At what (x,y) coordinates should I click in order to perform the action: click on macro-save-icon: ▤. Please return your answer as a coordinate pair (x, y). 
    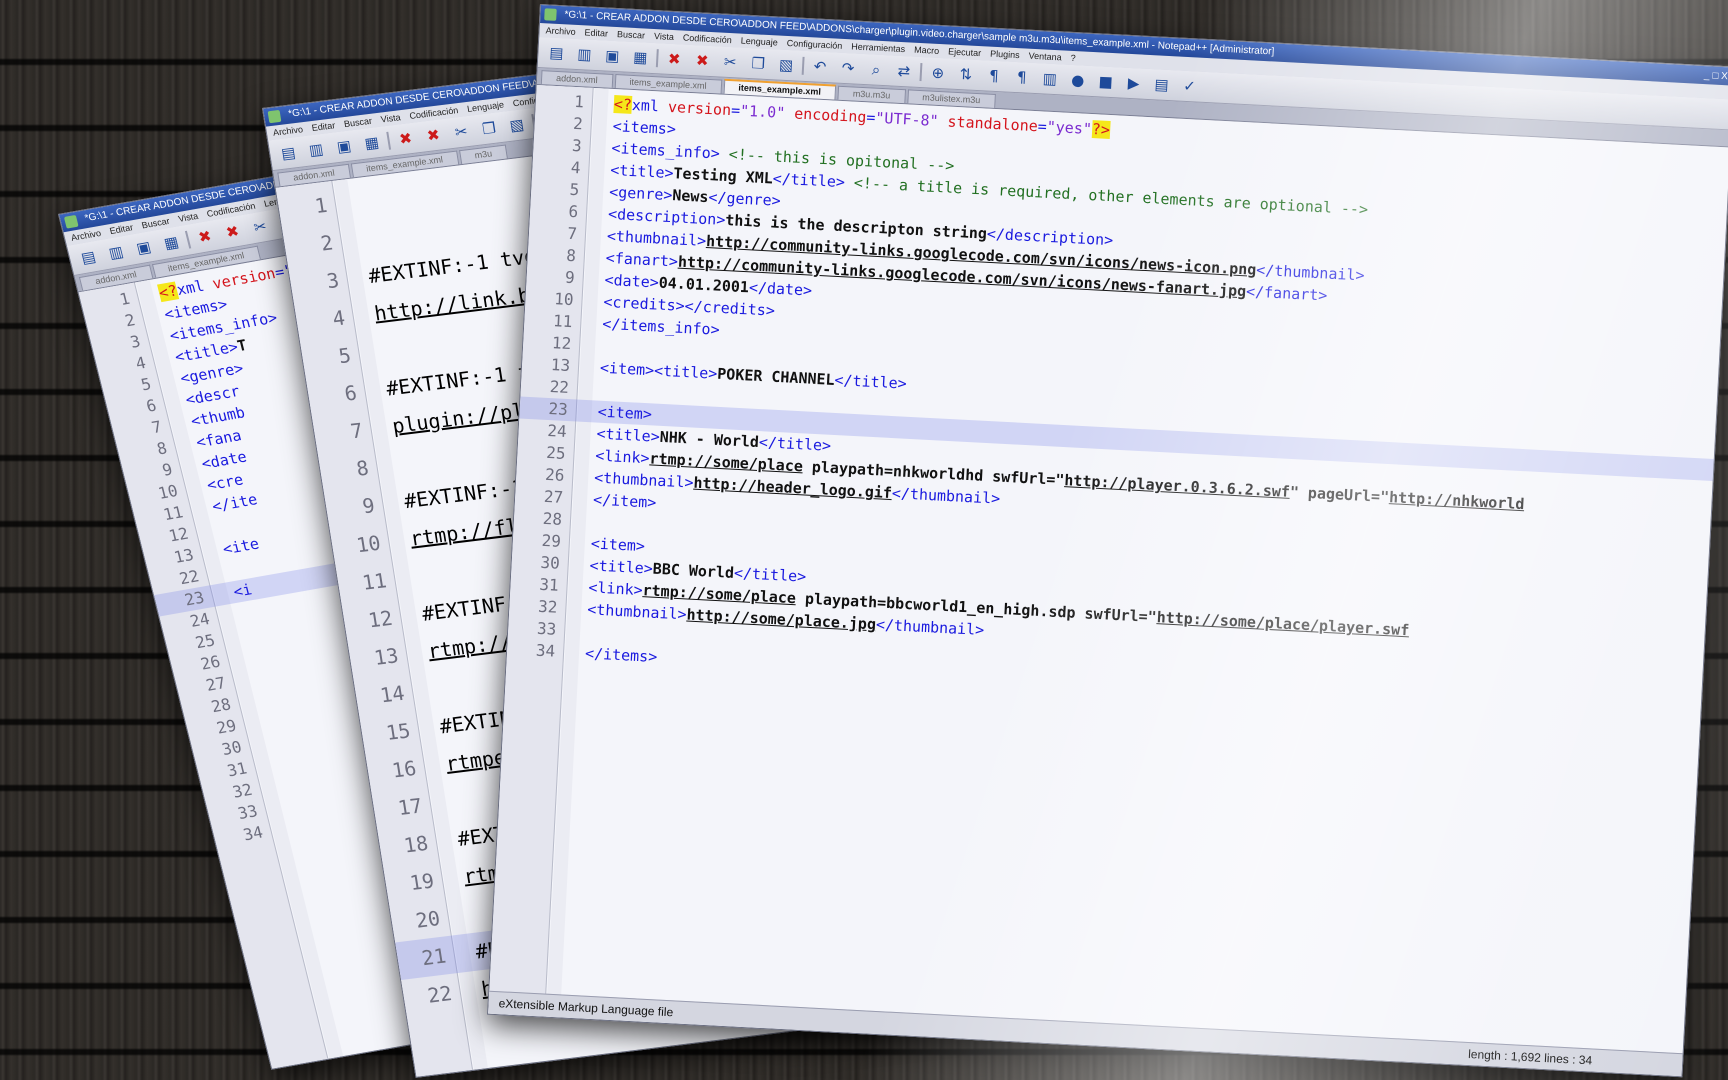
    Looking at the image, I should click on (1161, 84).